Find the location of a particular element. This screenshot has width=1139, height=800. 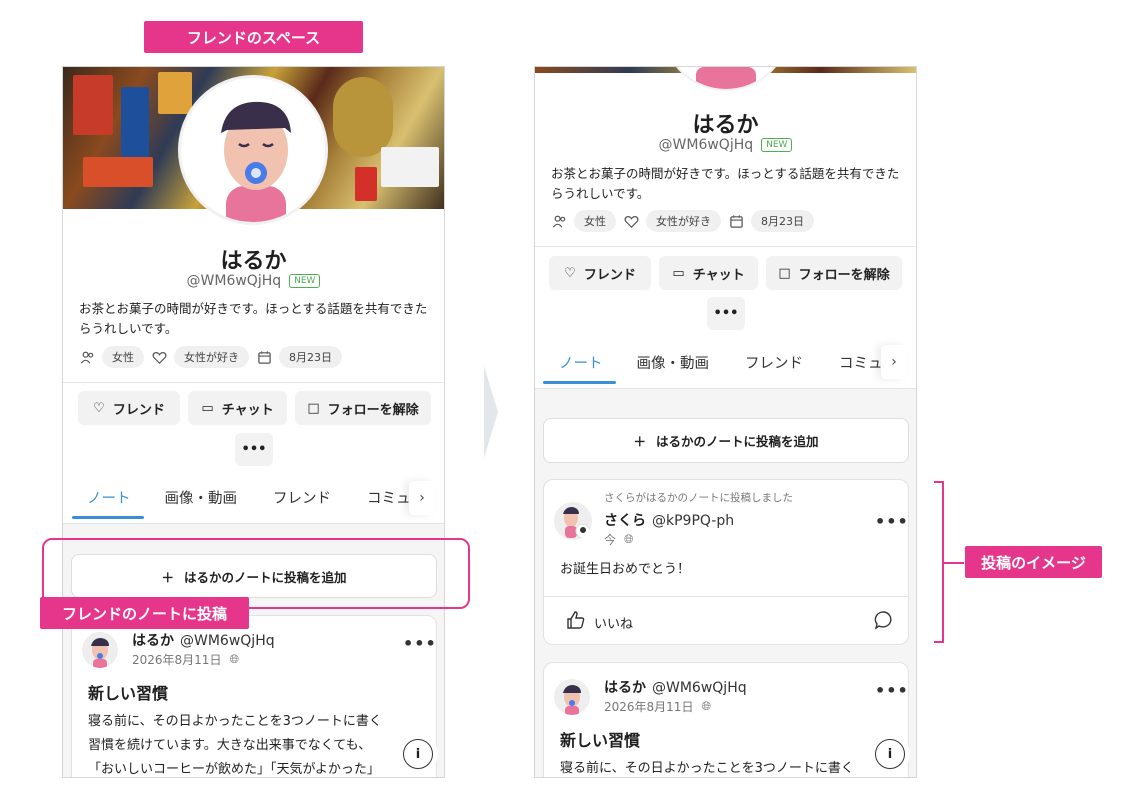

bracket-post-image is located at coordinates (939, 562).